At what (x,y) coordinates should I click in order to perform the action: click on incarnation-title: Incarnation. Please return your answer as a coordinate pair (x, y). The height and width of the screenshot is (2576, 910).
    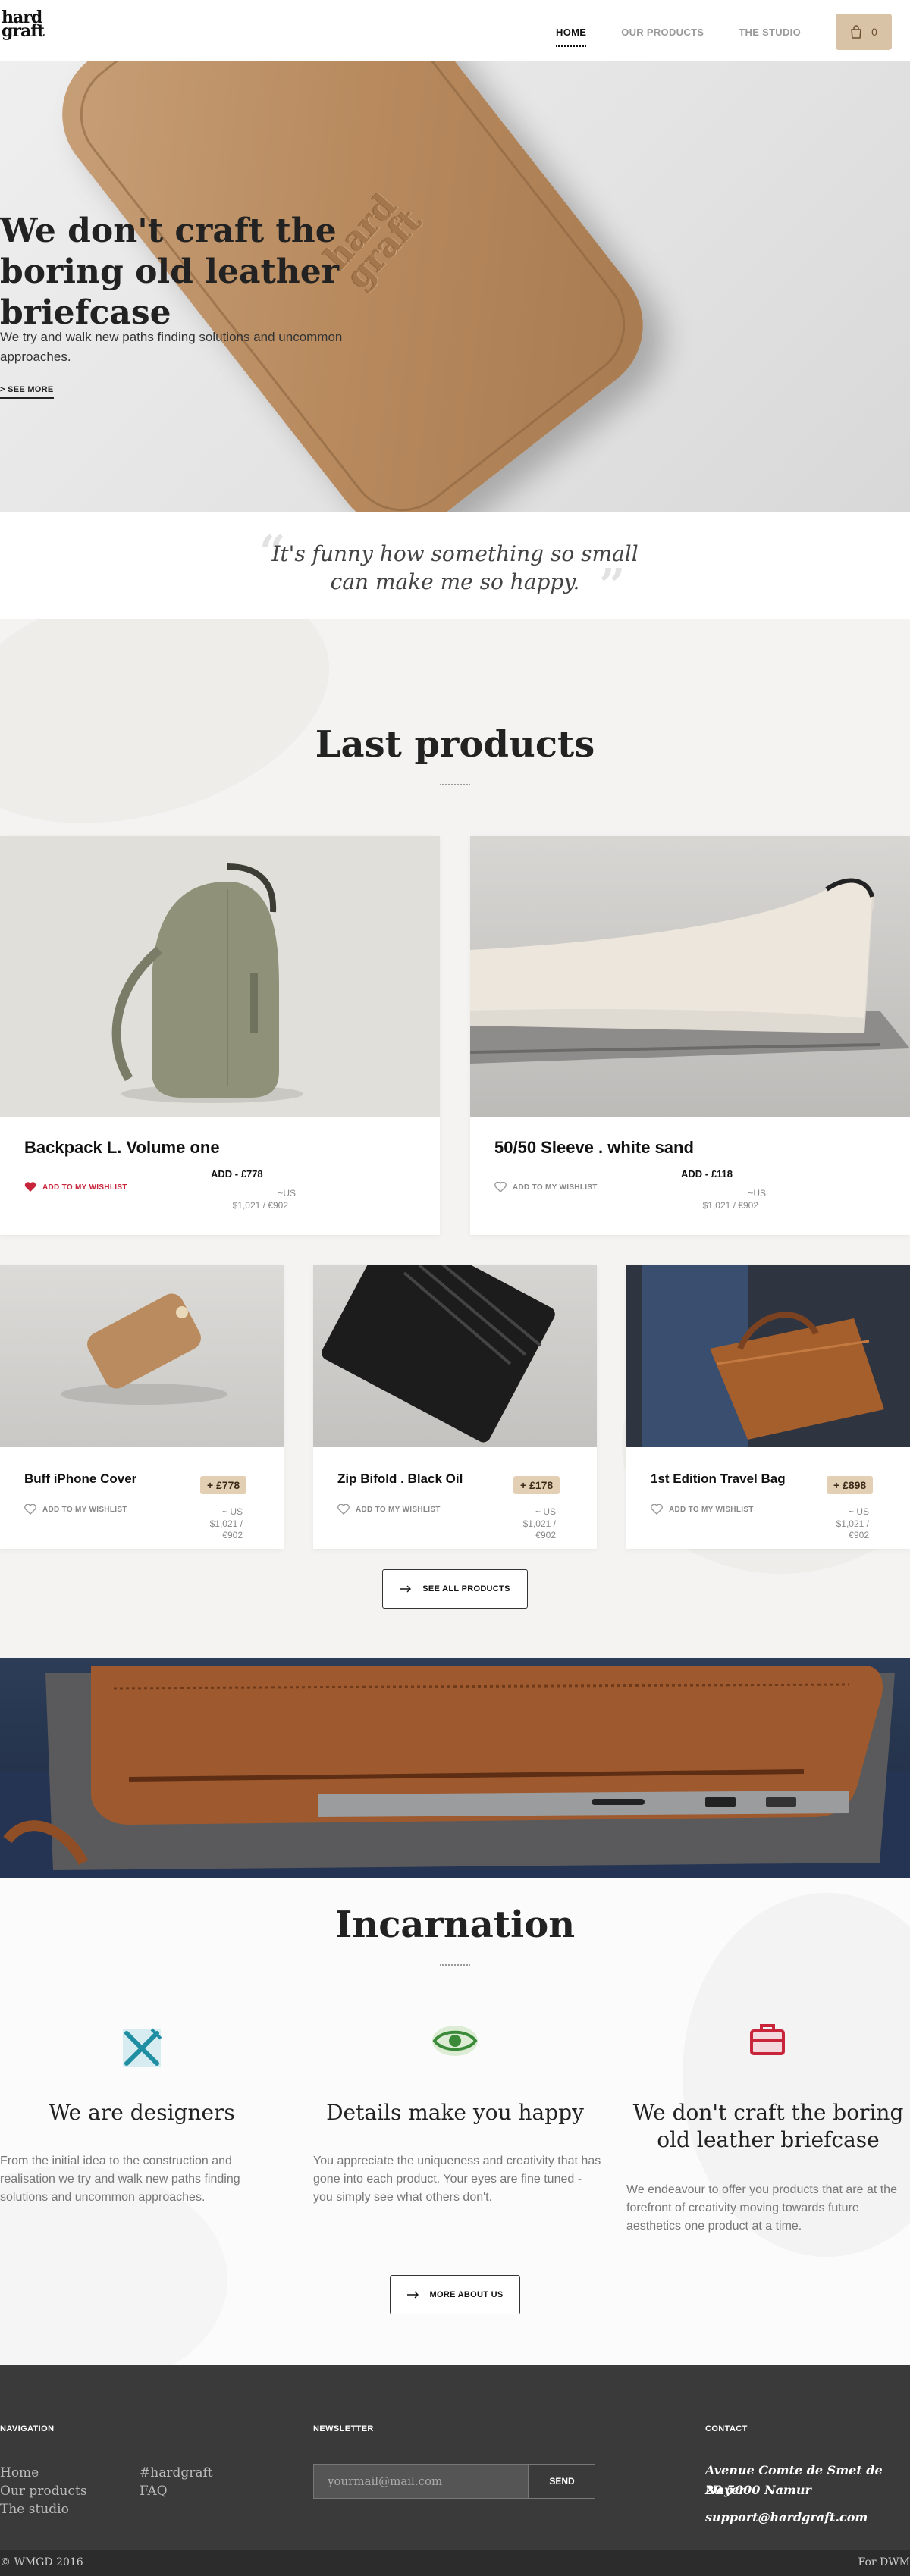
    Looking at the image, I should click on (455, 1925).